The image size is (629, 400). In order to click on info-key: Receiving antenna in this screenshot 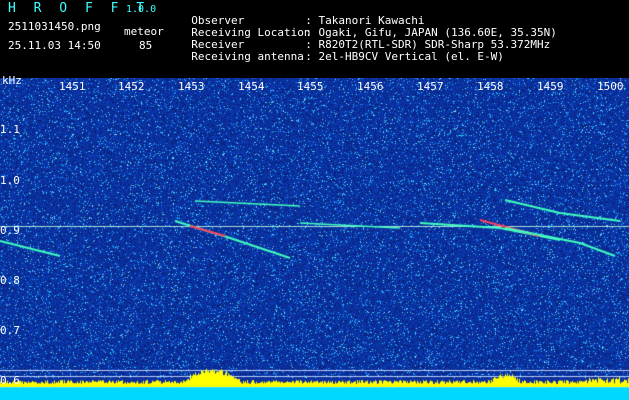, I will do `click(247, 56)`.